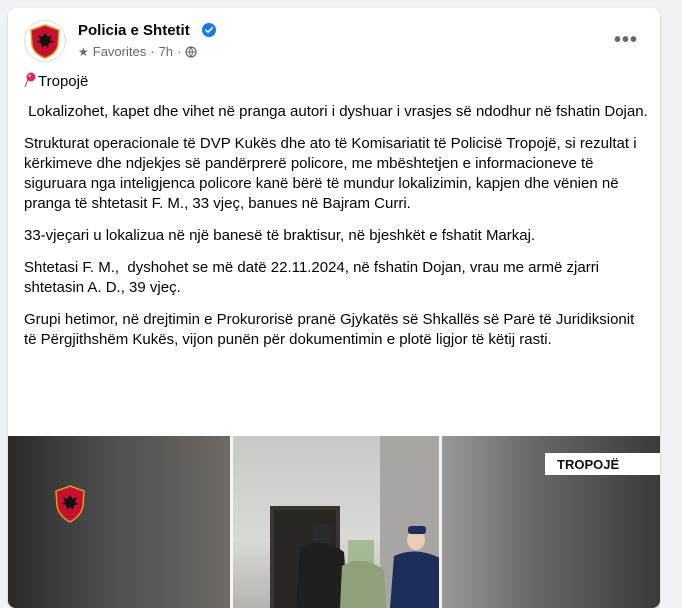 This screenshot has width=682, height=608. I want to click on police-emblem-icon, so click(45, 41).